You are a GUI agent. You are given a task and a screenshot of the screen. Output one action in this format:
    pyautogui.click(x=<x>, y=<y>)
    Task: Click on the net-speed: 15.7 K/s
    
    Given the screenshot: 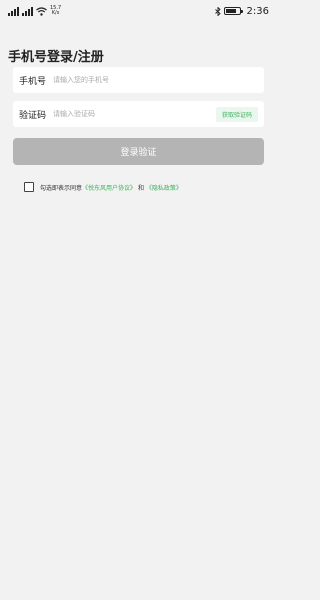 What is the action you would take?
    pyautogui.click(x=55, y=11)
    